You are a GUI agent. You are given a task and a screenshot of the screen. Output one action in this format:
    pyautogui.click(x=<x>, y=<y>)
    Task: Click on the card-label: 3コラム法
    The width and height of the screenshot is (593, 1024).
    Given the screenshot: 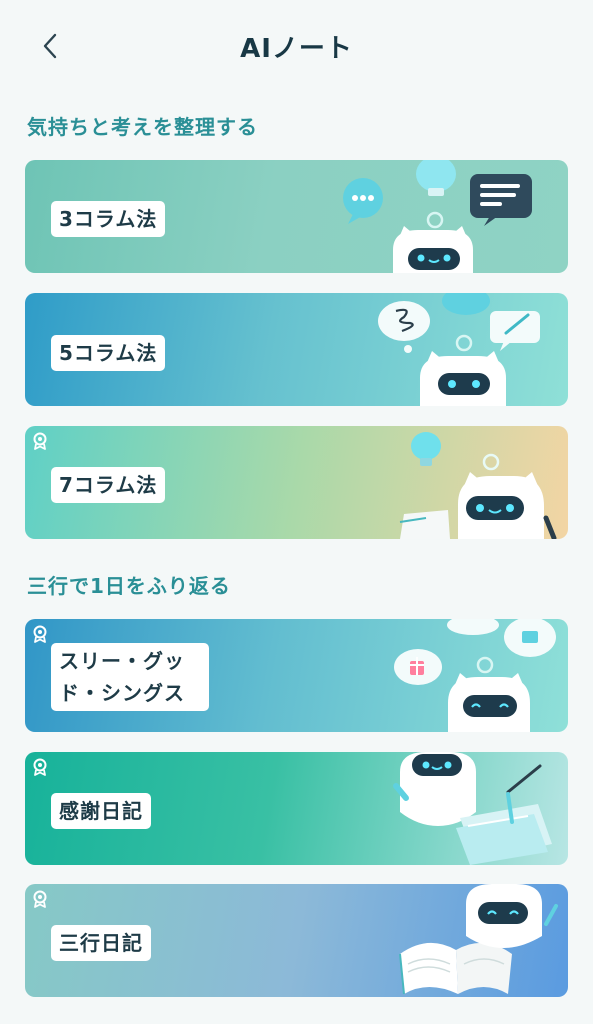 What is the action you would take?
    pyautogui.click(x=108, y=219)
    